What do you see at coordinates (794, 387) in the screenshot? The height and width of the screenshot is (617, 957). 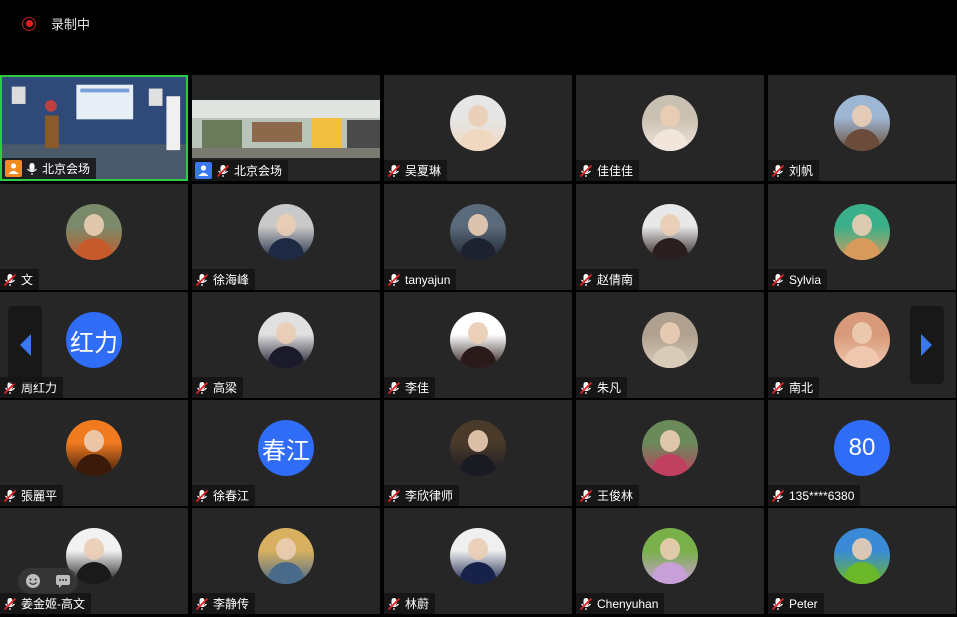 I see `participant-name-tag: 南北` at bounding box center [794, 387].